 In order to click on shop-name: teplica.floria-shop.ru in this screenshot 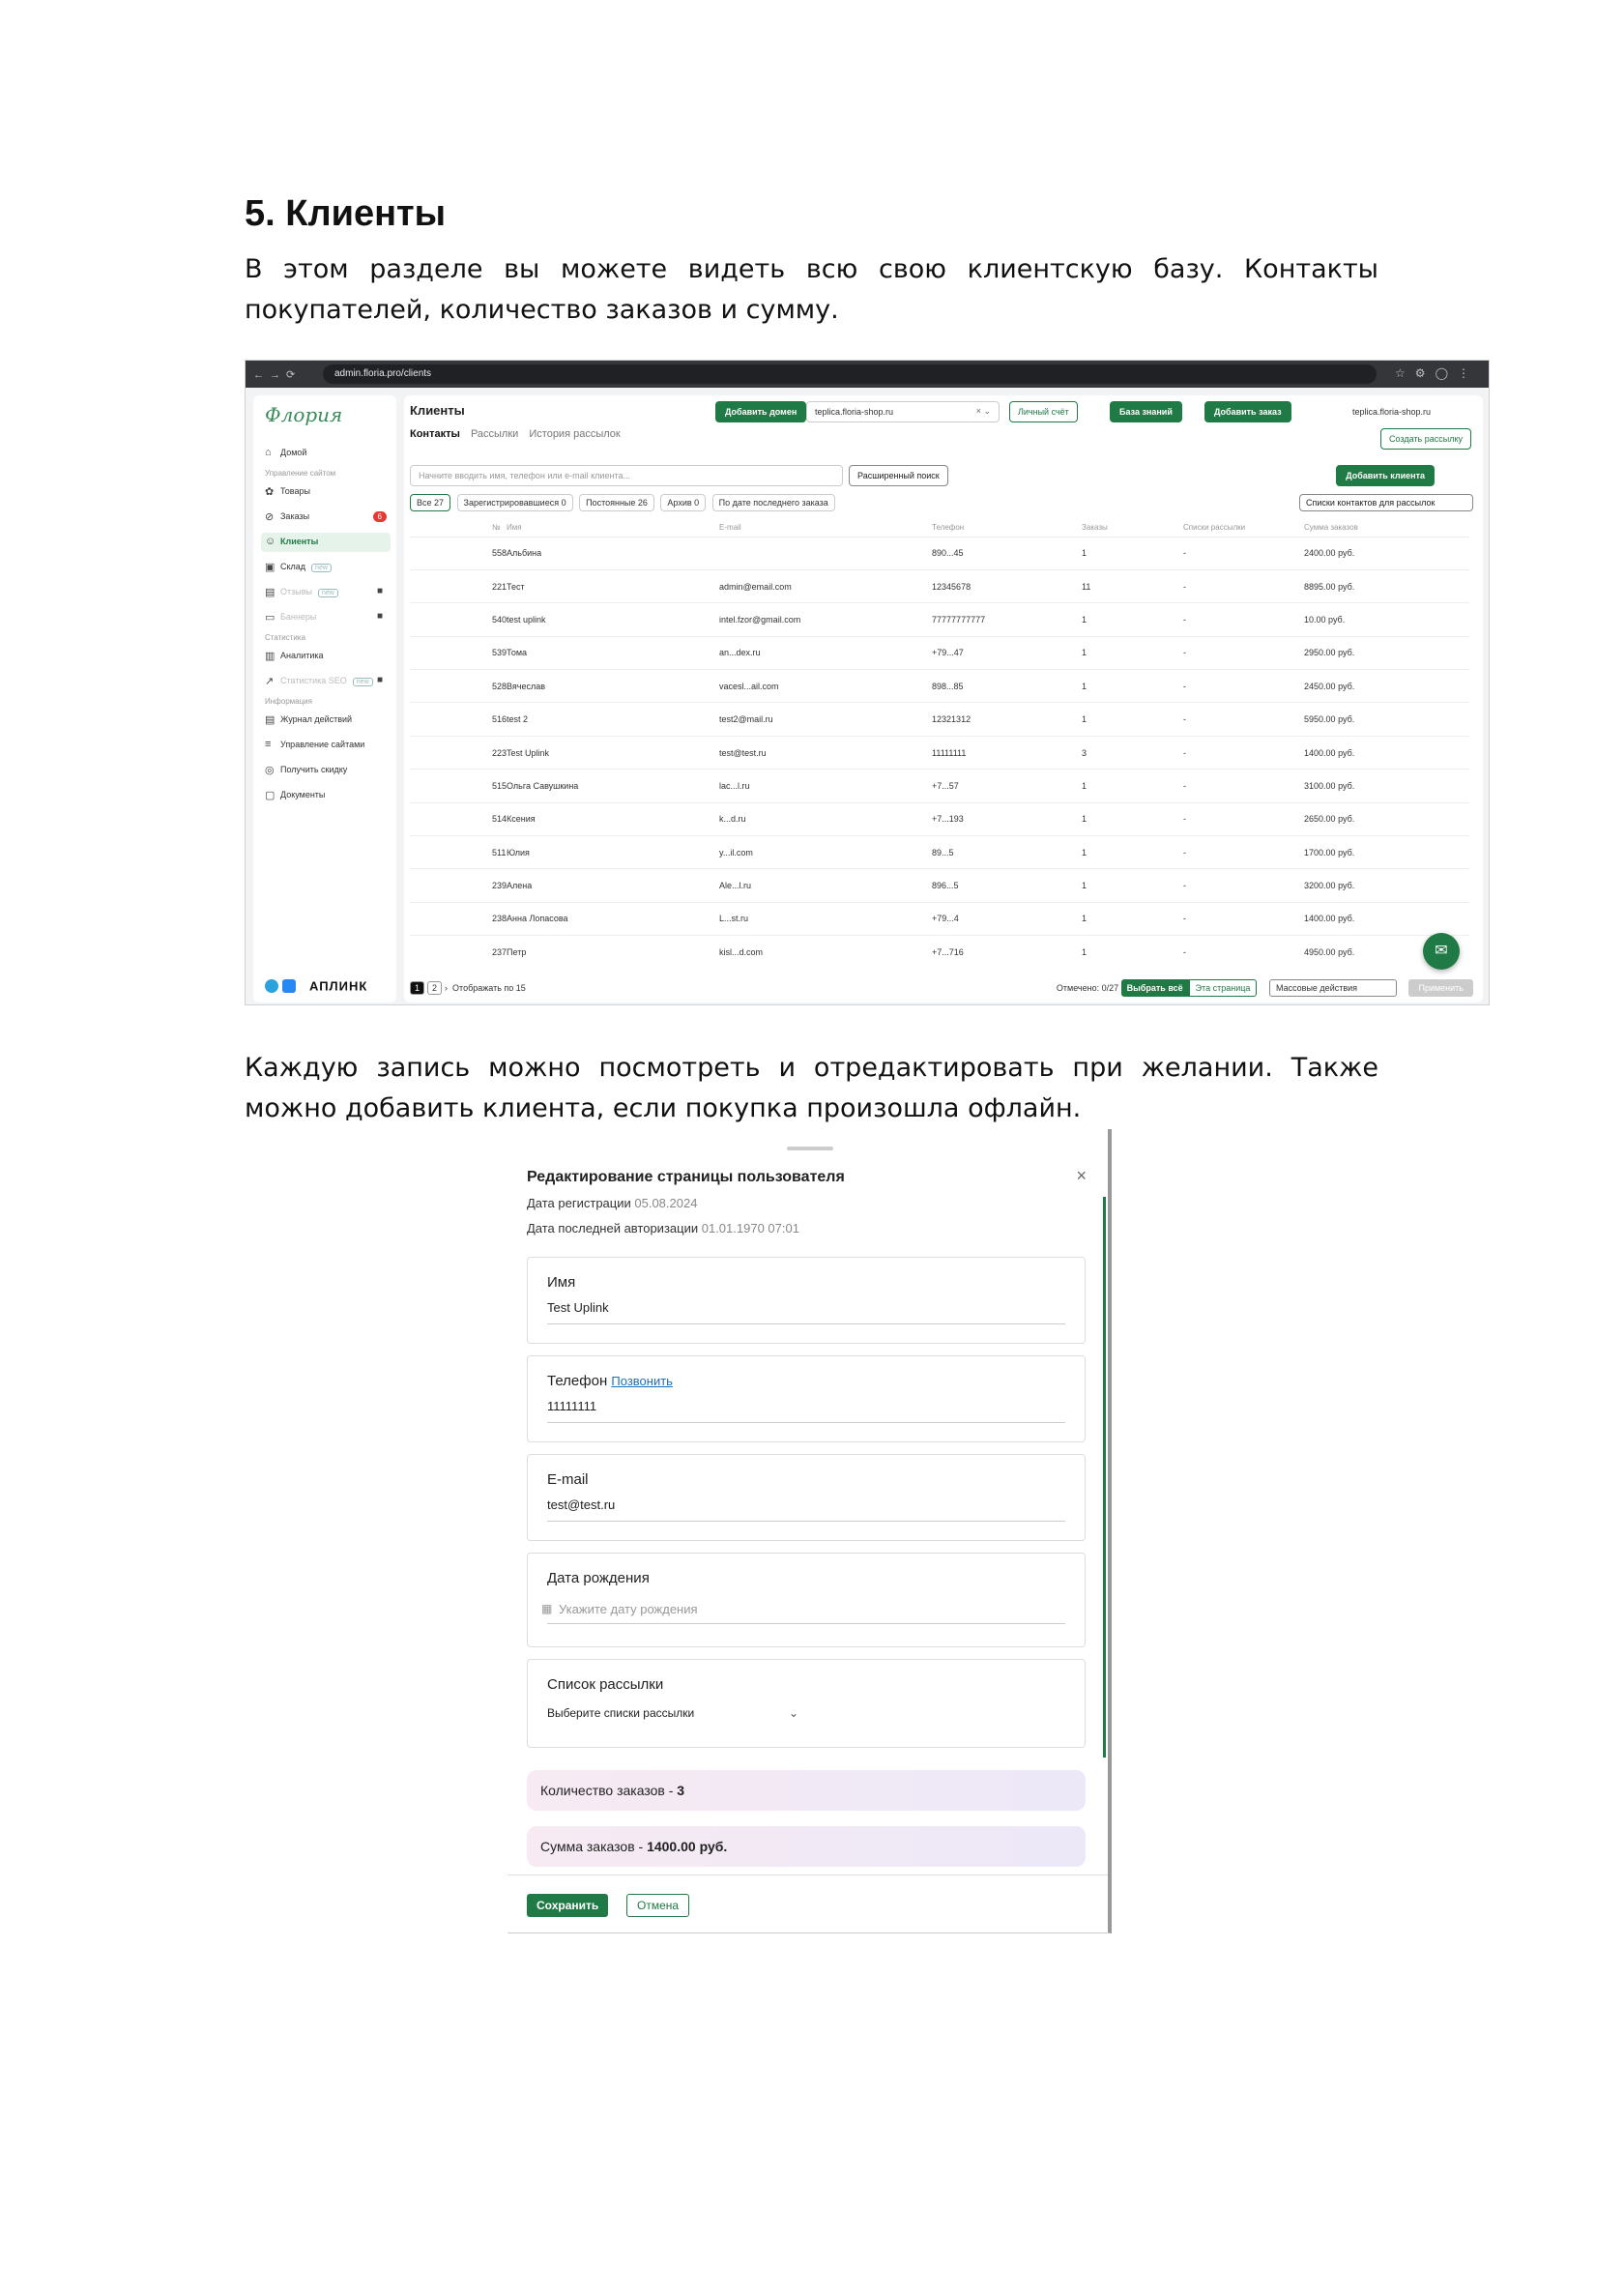, I will do `click(1392, 412)`.